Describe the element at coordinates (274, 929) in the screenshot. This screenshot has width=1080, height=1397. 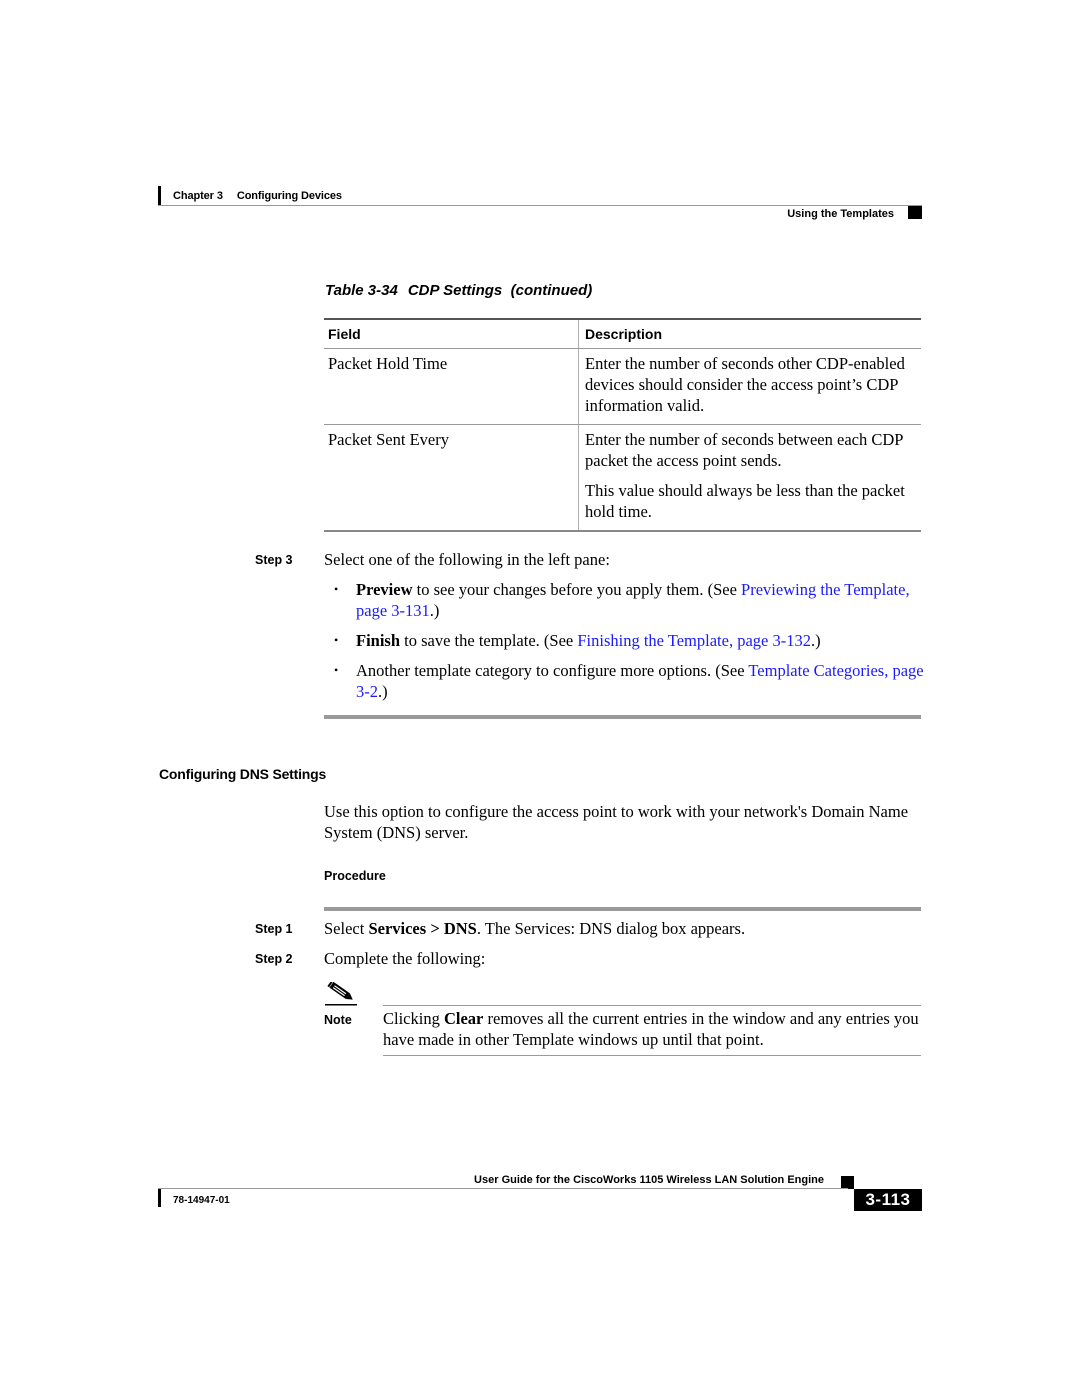
I see `step-1-label: Step 1` at that location.